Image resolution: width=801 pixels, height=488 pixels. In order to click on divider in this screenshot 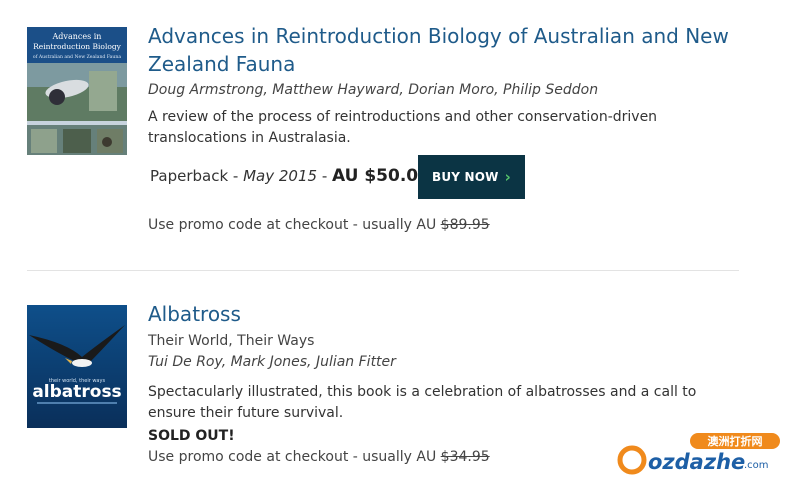, I will do `click(383, 270)`.